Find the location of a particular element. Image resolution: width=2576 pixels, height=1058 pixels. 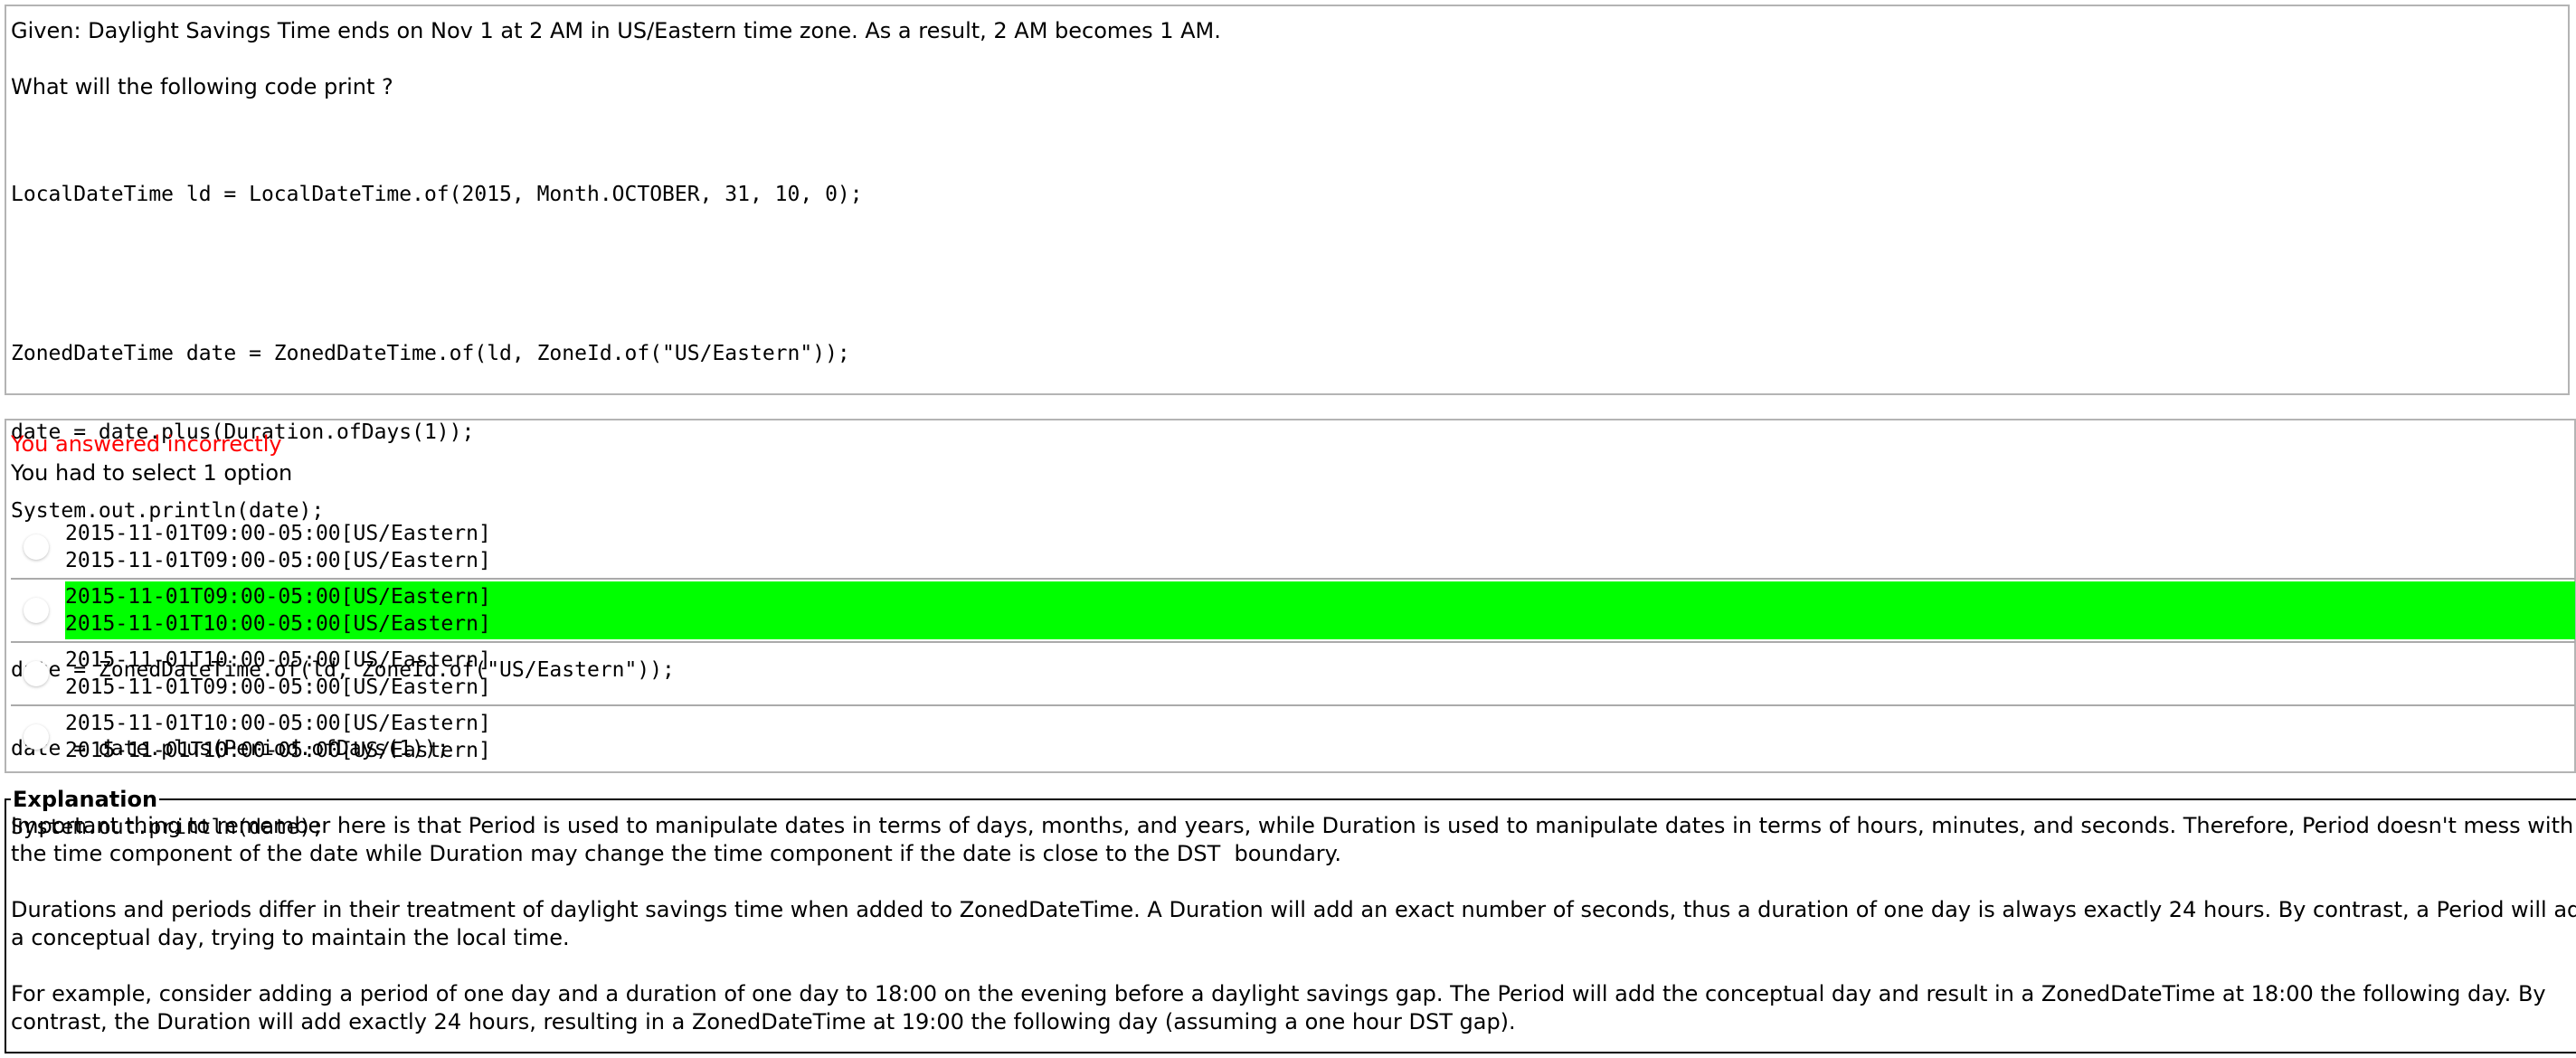

result-status: You answered incorrectly is located at coordinates (146, 444).